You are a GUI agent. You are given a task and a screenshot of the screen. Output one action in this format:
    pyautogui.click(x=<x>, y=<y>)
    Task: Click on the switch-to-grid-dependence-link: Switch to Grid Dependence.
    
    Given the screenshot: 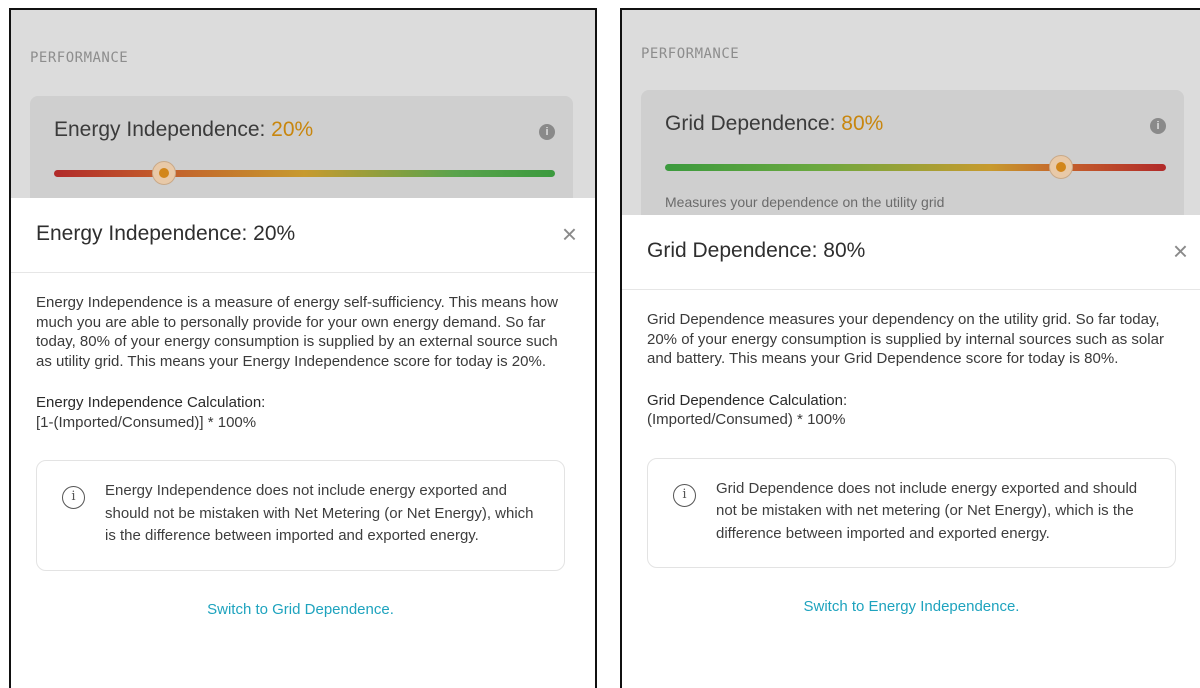 What is the action you would take?
    pyautogui.click(x=300, y=609)
    